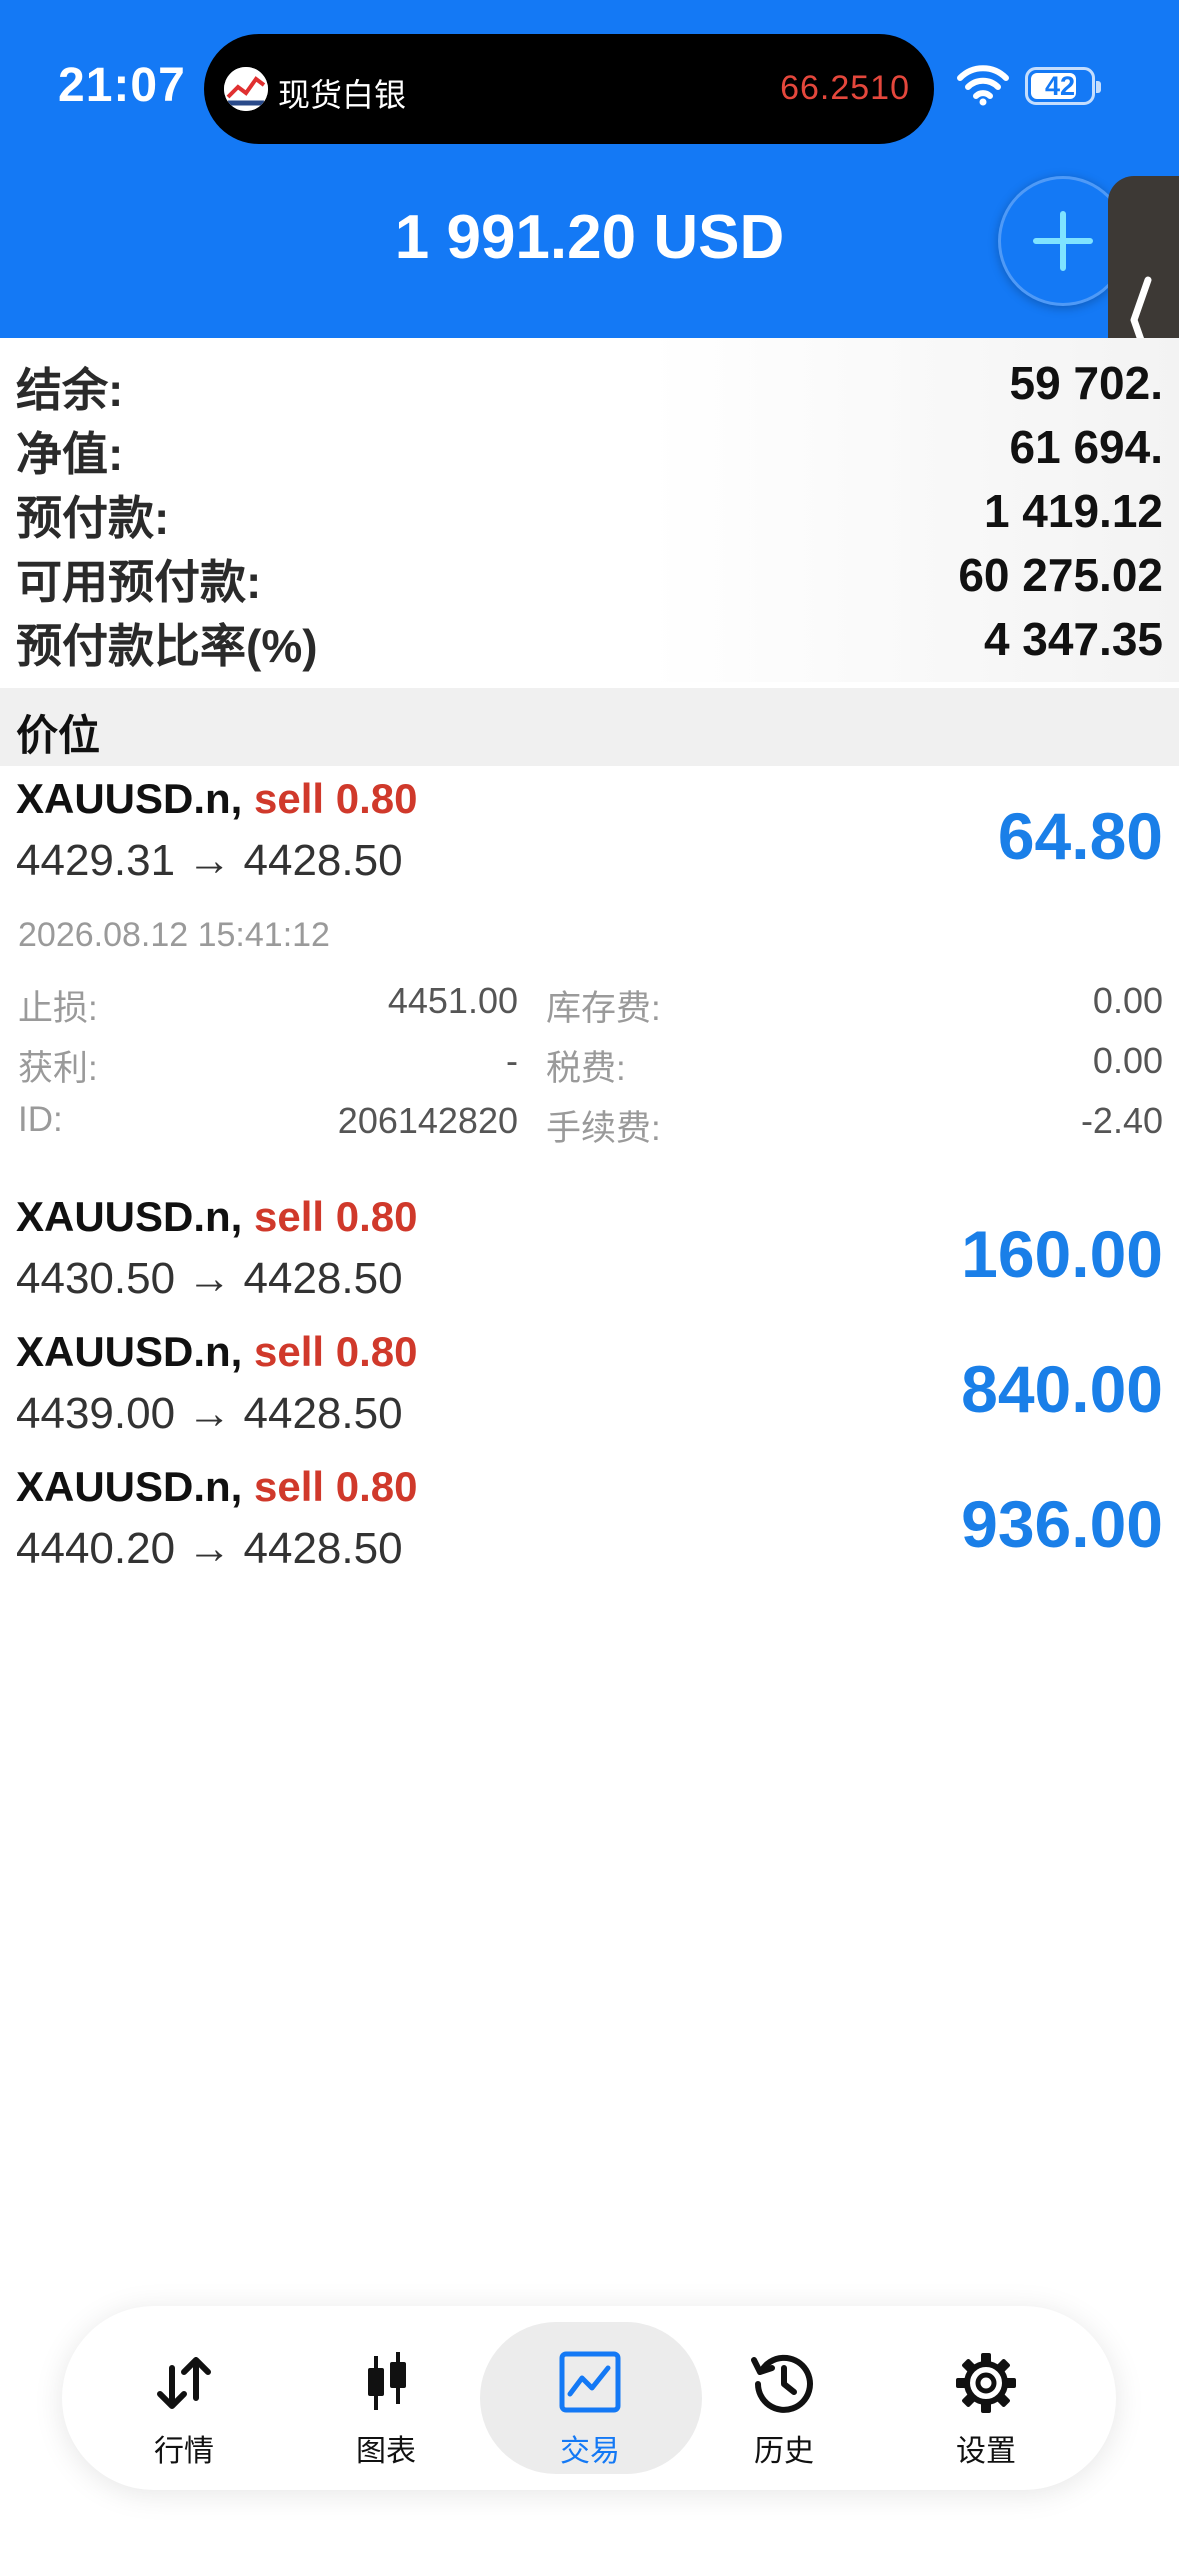  Describe the element at coordinates (986, 2383) in the screenshot. I see `gear-icon` at that location.